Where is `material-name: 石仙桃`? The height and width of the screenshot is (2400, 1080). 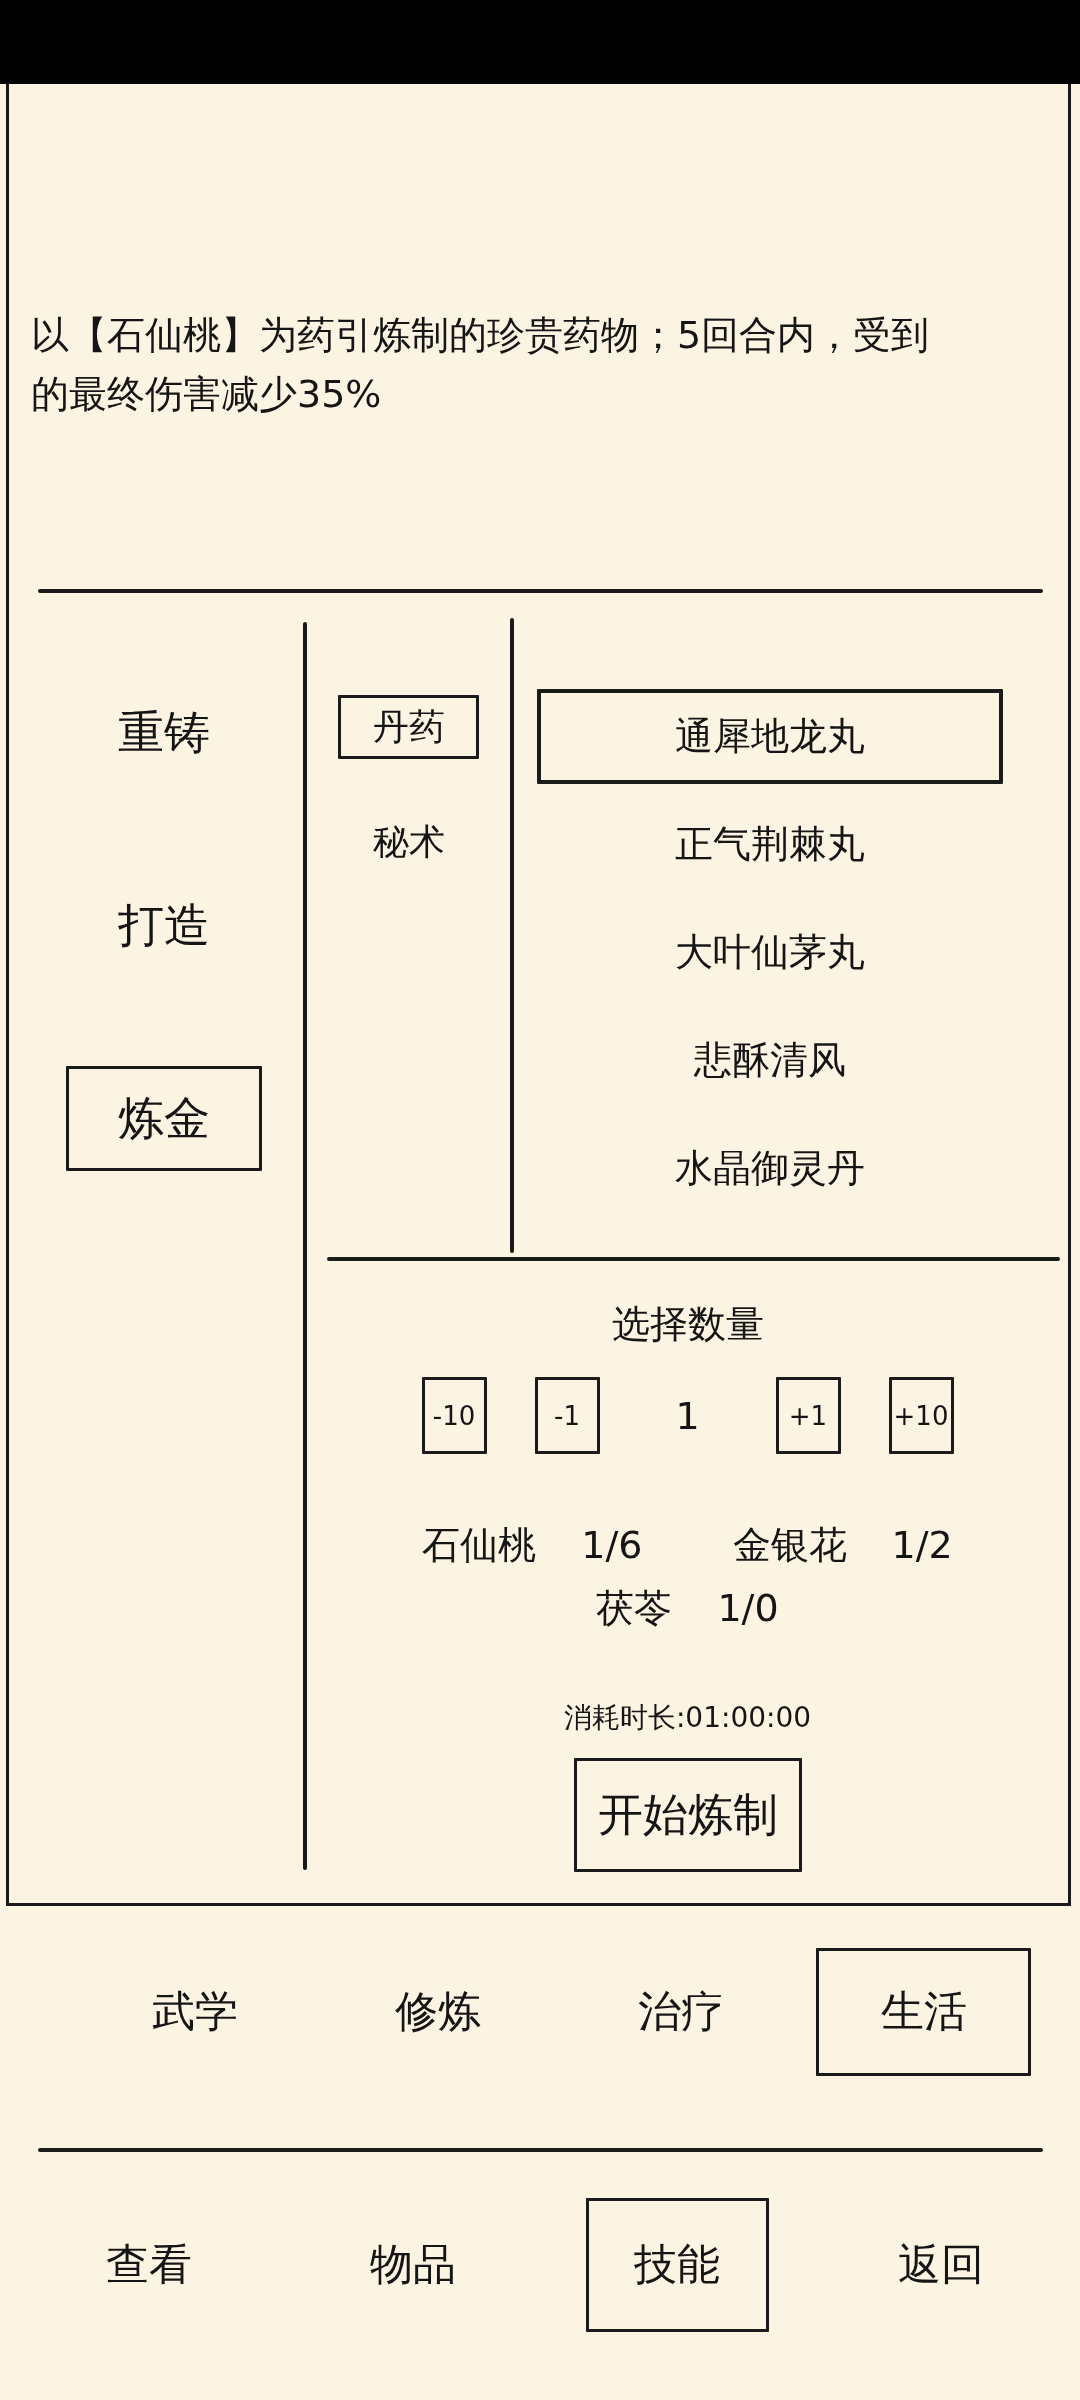
material-name: 石仙桃 is located at coordinates (479, 1545).